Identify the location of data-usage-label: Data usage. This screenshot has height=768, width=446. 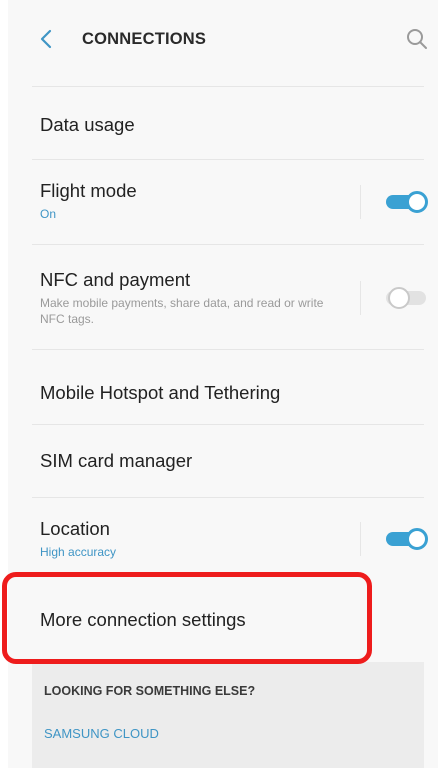
(87, 124).